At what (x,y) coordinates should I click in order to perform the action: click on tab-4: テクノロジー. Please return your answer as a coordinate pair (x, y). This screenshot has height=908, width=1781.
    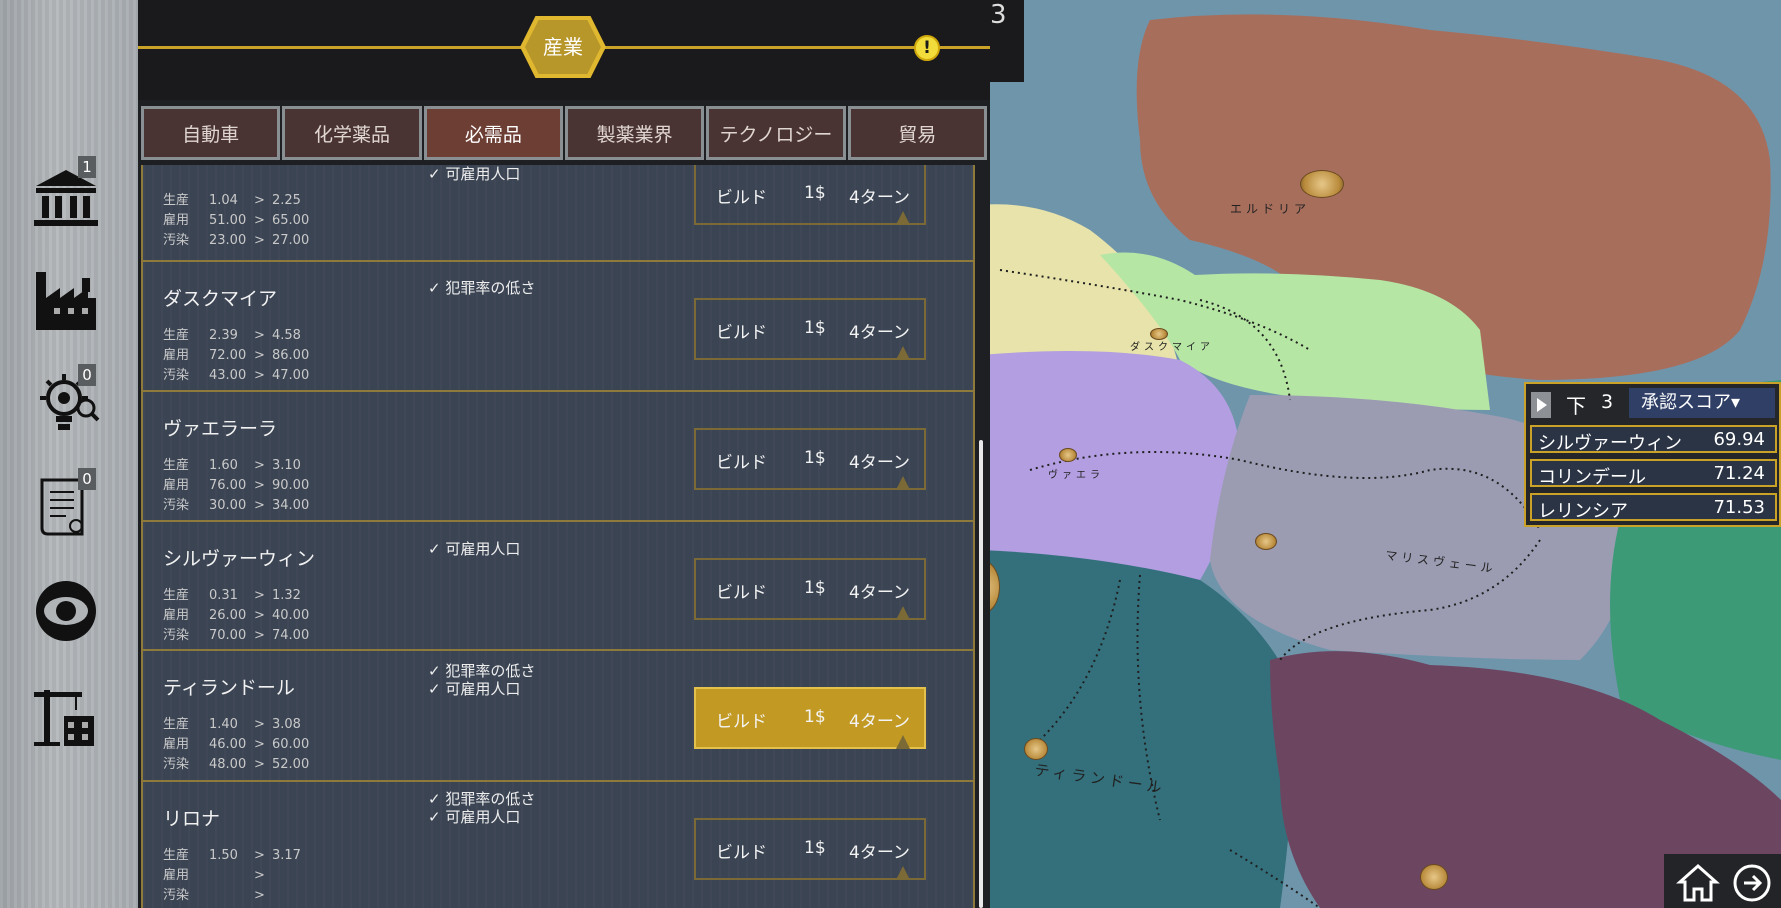
    Looking at the image, I should click on (776, 133).